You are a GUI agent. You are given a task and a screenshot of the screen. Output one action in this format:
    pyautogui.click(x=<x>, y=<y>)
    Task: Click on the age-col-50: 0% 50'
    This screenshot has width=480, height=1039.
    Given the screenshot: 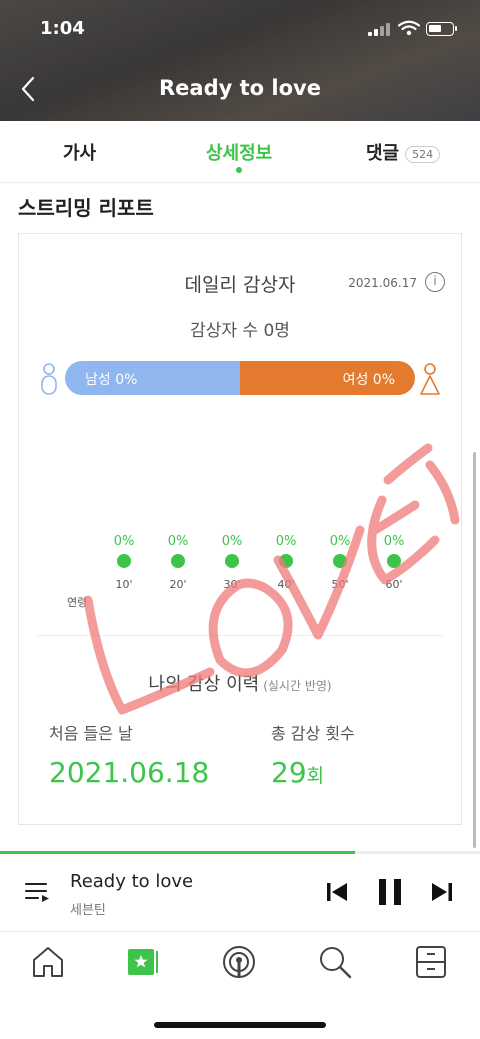 What is the action you would take?
    pyautogui.click(x=340, y=562)
    